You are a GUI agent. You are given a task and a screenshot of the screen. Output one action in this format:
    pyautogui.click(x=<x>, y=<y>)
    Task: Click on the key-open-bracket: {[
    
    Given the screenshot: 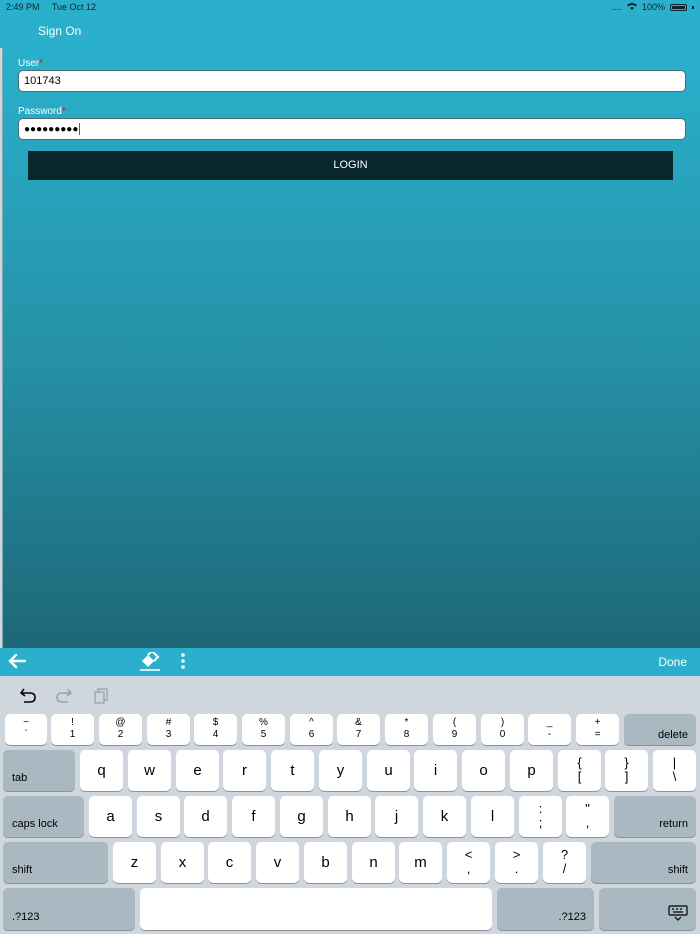 What is the action you would take?
    pyautogui.click(x=579, y=770)
    